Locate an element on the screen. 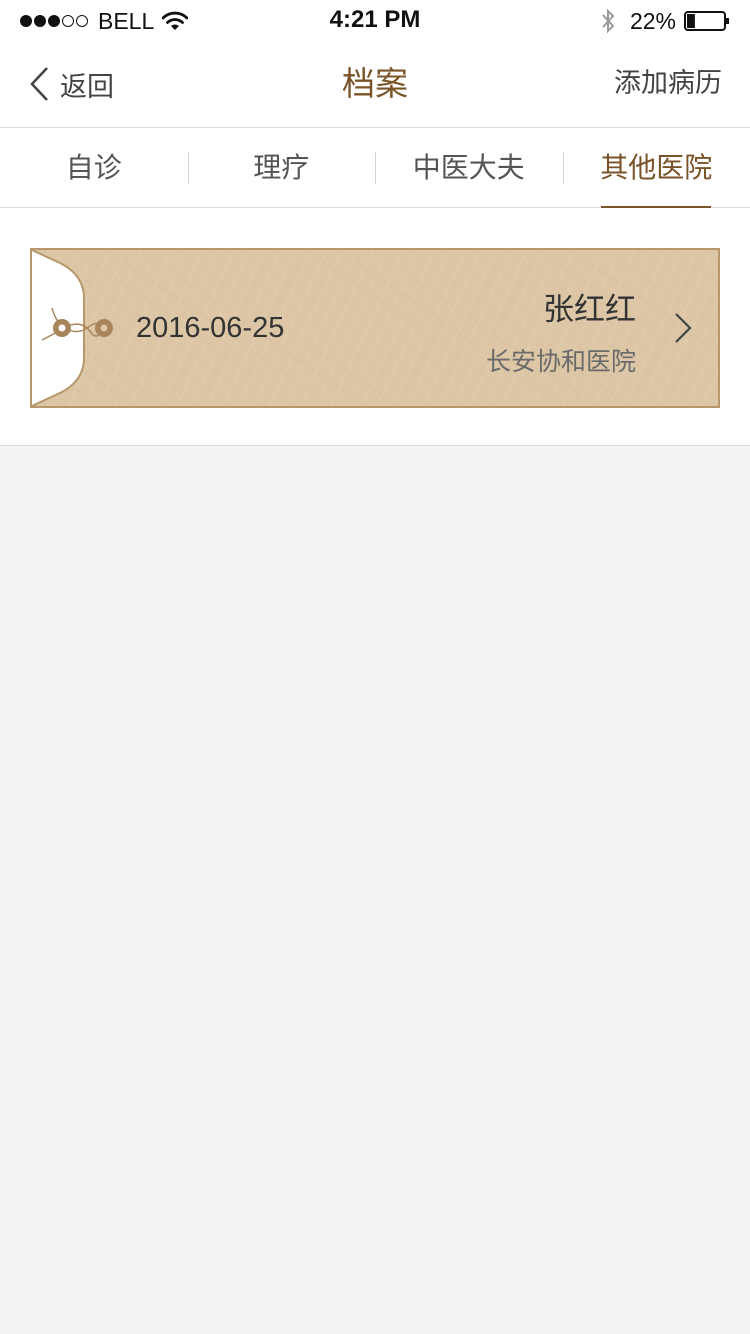 Image resolution: width=750 pixels, height=1334 pixels. tab-label: 中医大夫 is located at coordinates (468, 167).